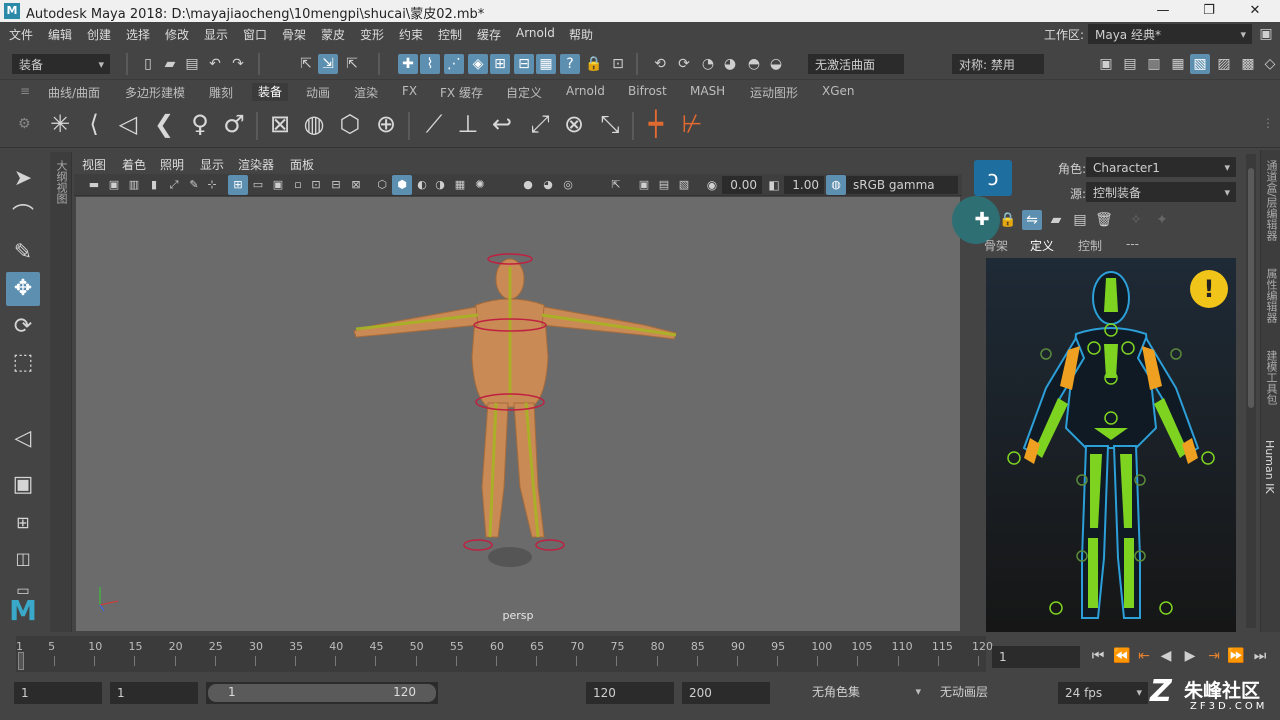 The image size is (1280, 720). What do you see at coordinates (489, 34) in the screenshot?
I see `menu-cache: 缓存` at bounding box center [489, 34].